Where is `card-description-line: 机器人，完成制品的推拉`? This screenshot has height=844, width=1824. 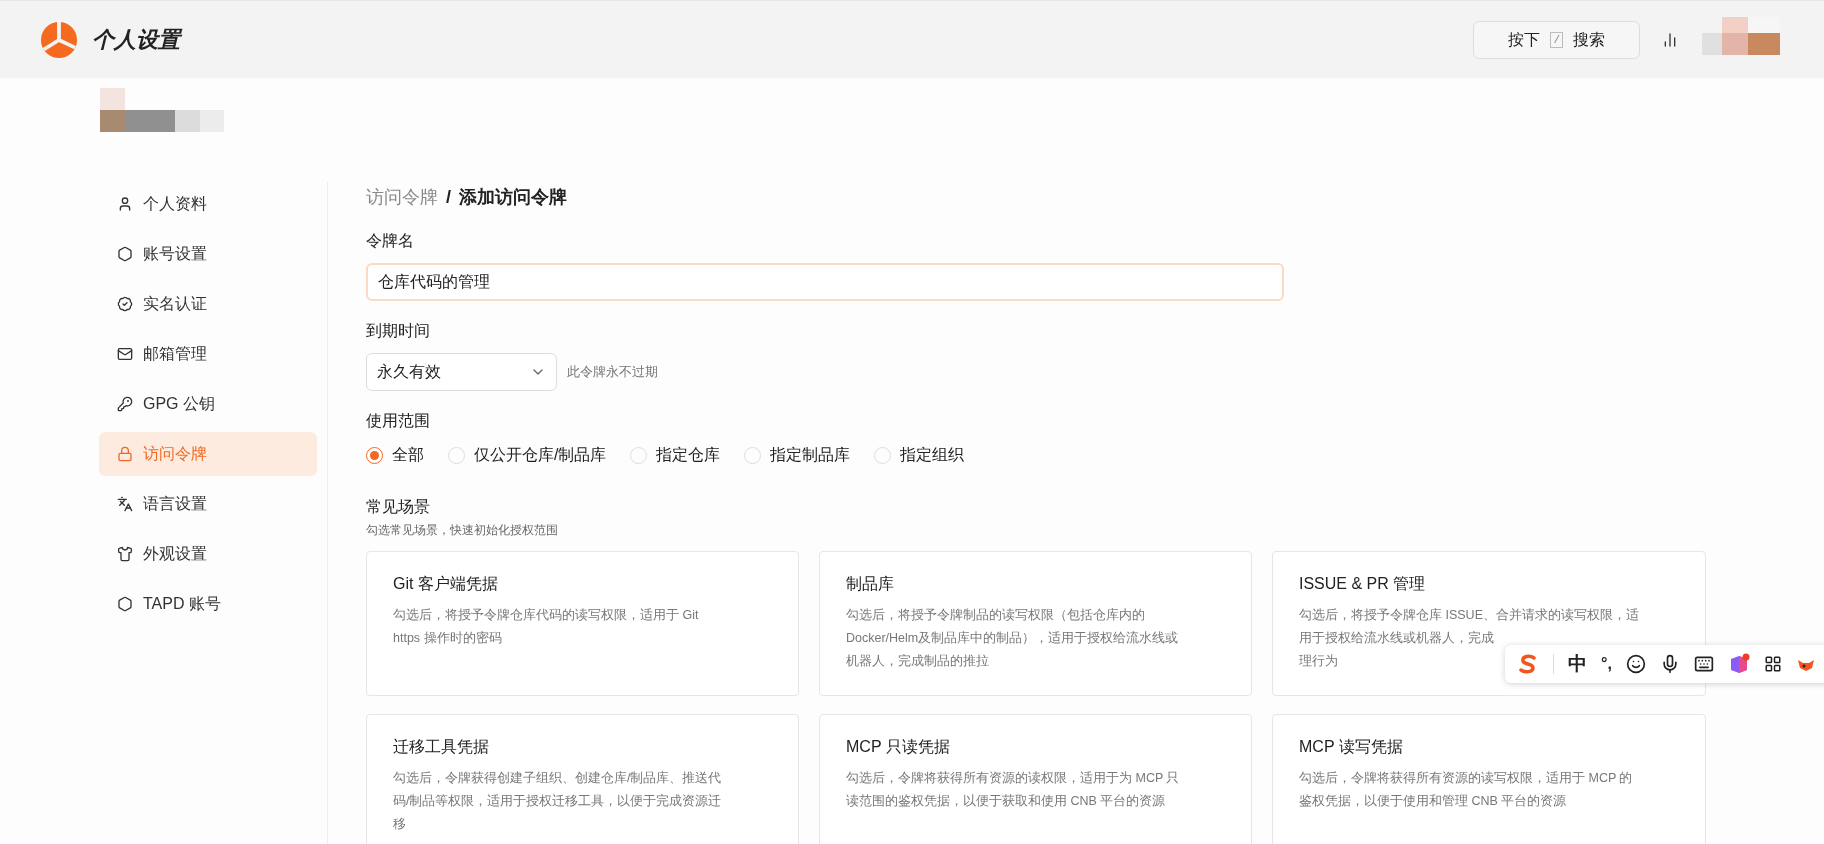 card-description-line: 机器人，完成制品的推拉 is located at coordinates (917, 661).